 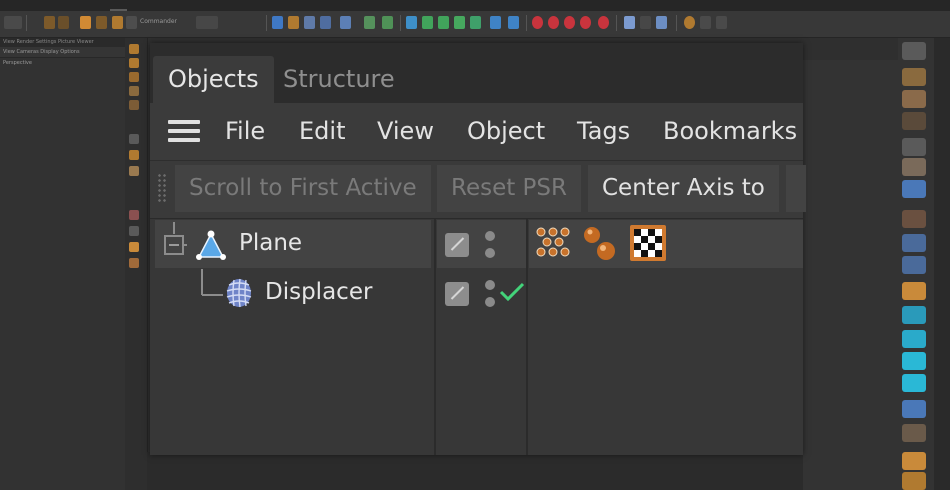 I want to click on coord-system-icon, so click(x=207, y=22).